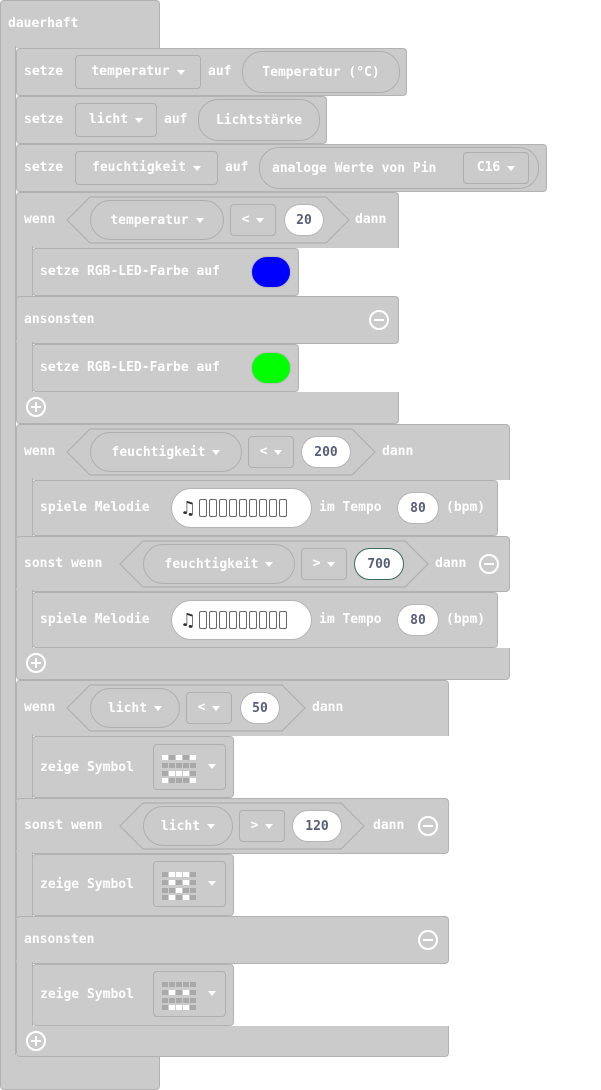 The width and height of the screenshot is (601, 1090). What do you see at coordinates (180, 826) in the screenshot?
I see `variable-reporter-label: licht` at bounding box center [180, 826].